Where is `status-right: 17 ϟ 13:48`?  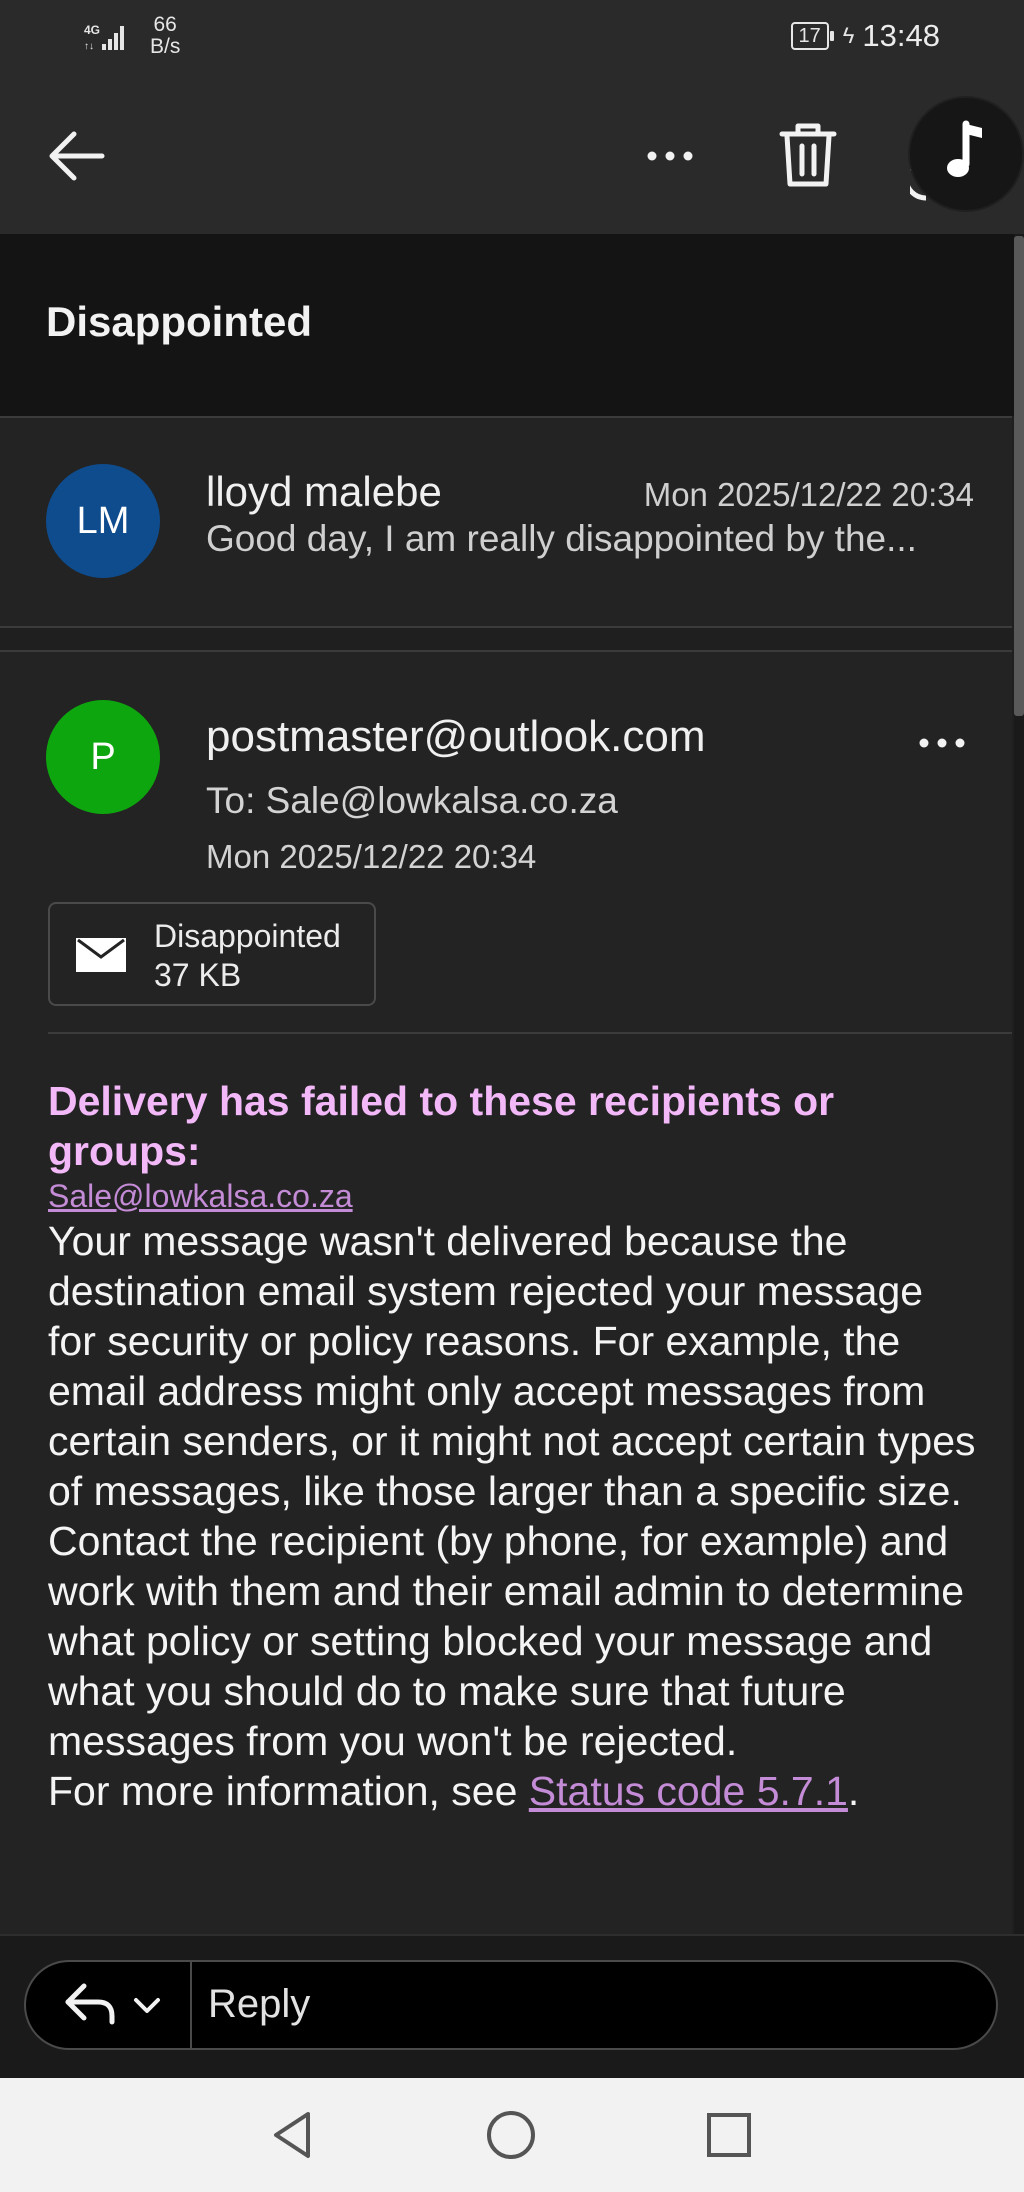
status-right: 17 ϟ 13:48 is located at coordinates (865, 36).